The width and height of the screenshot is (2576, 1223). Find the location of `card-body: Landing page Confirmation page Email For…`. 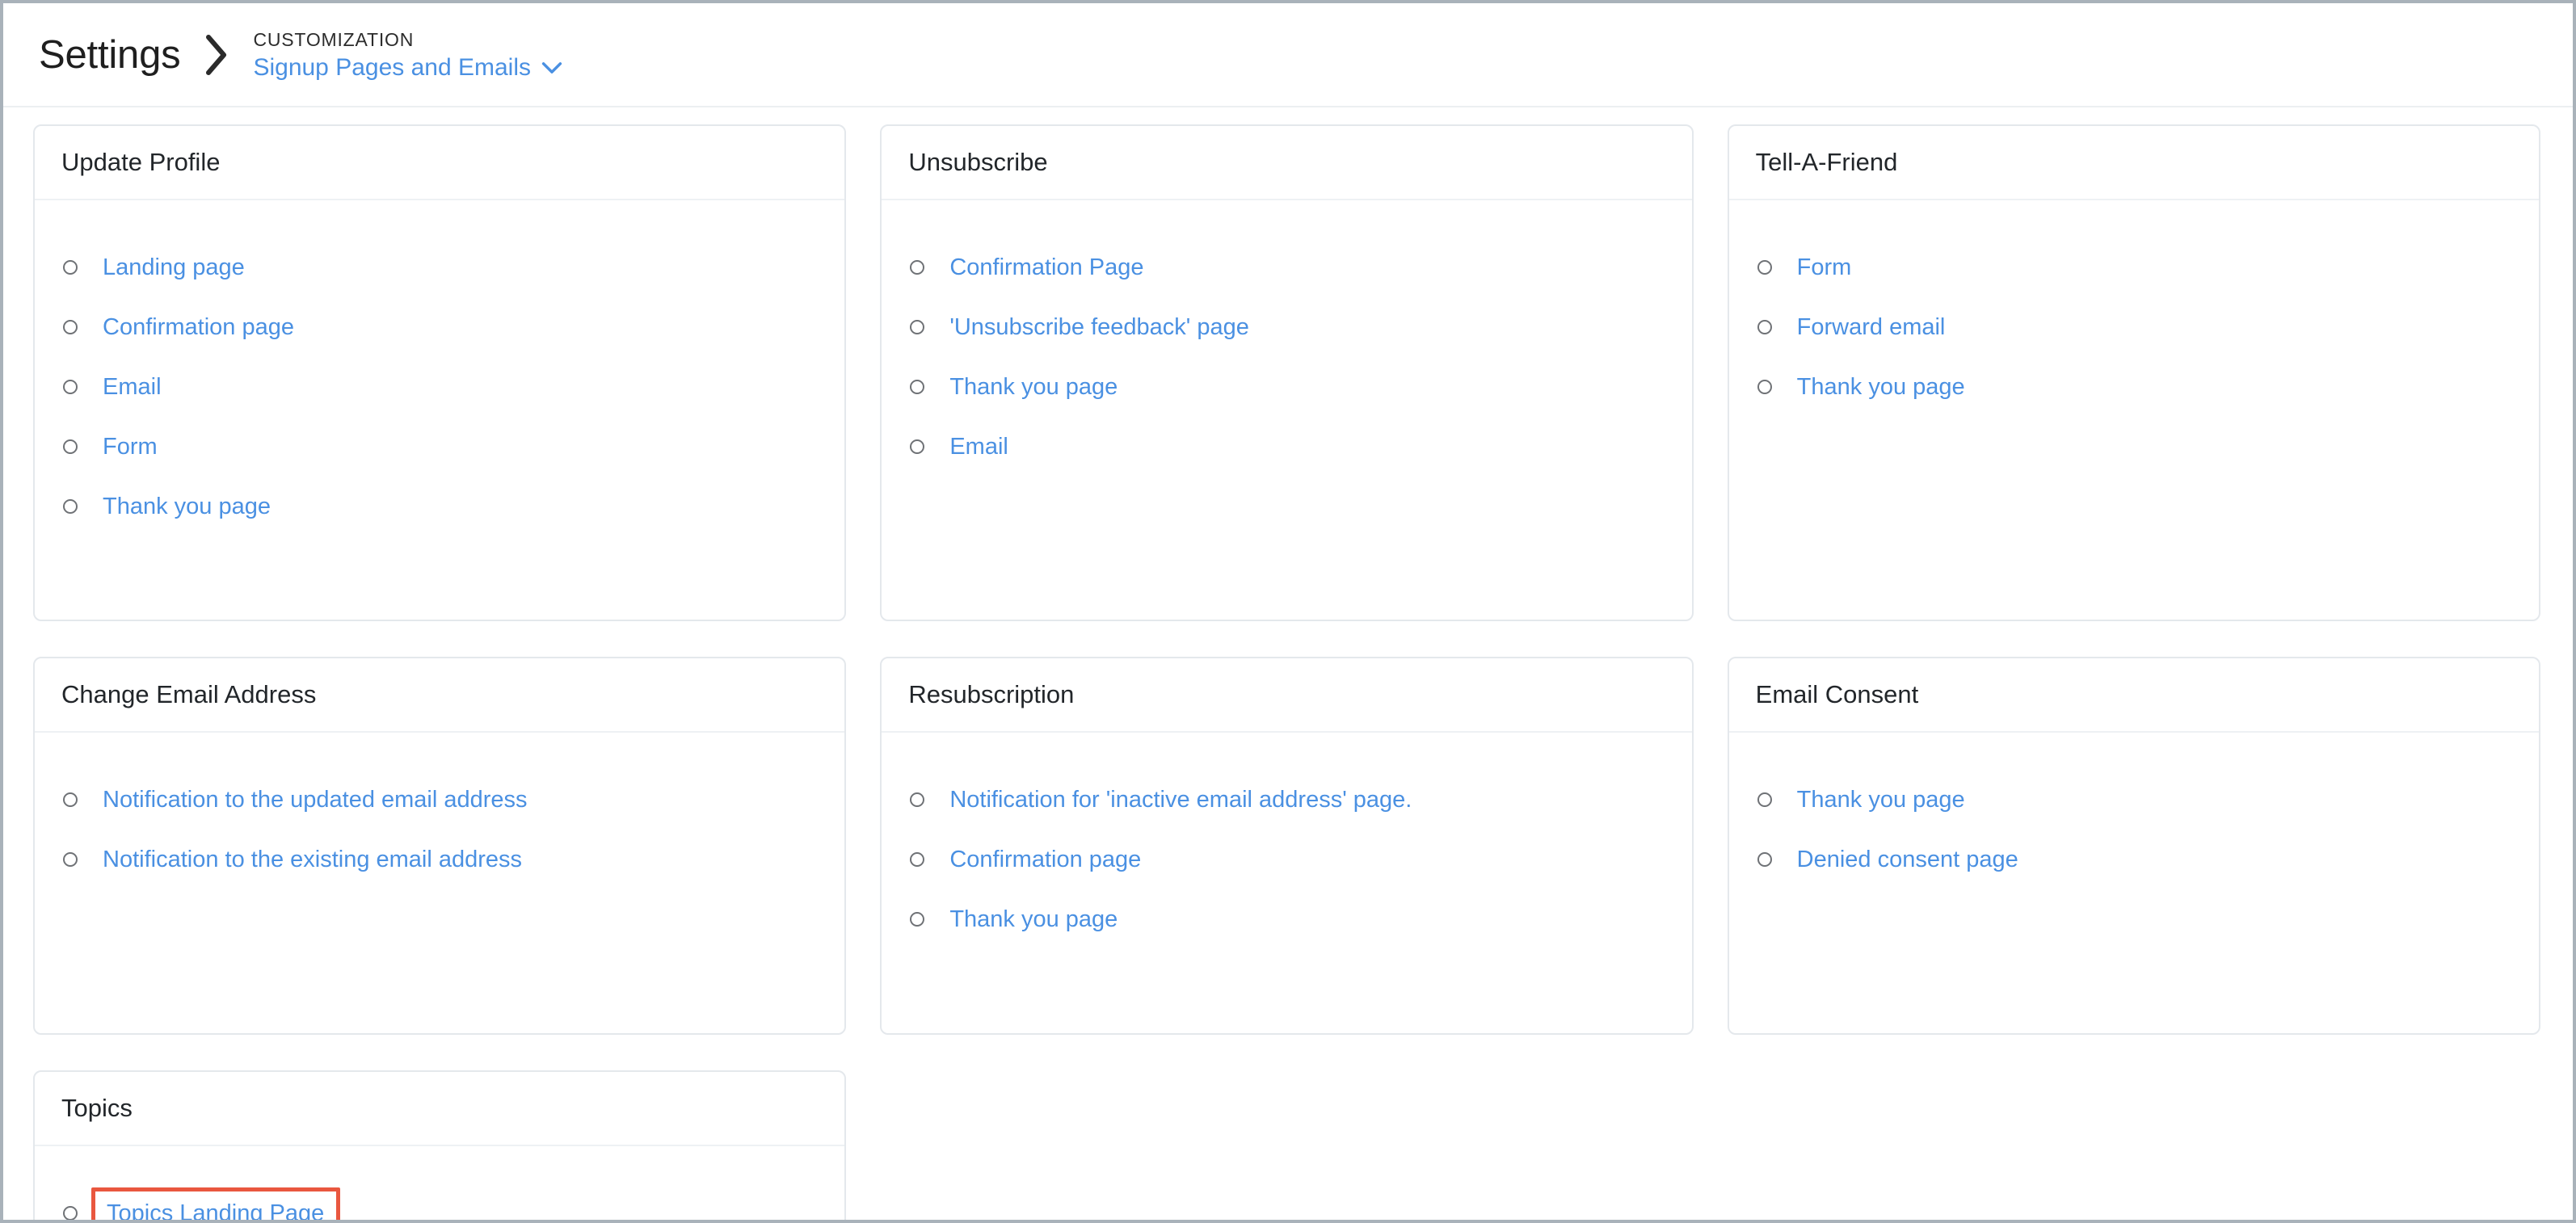

card-body: Landing page Confirmation page Email For… is located at coordinates (439, 410).